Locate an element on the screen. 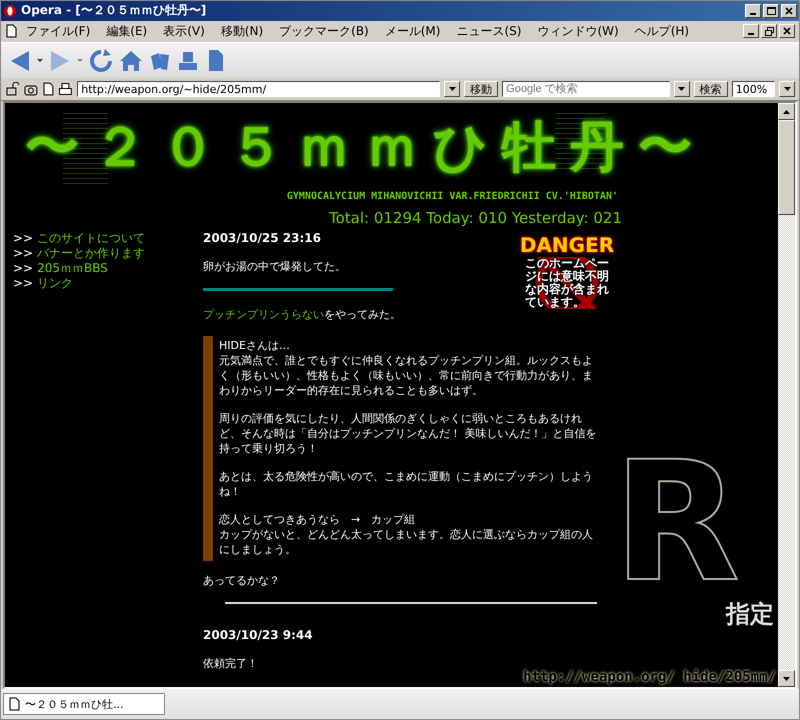  scroll-down-button is located at coordinates (786, 678).